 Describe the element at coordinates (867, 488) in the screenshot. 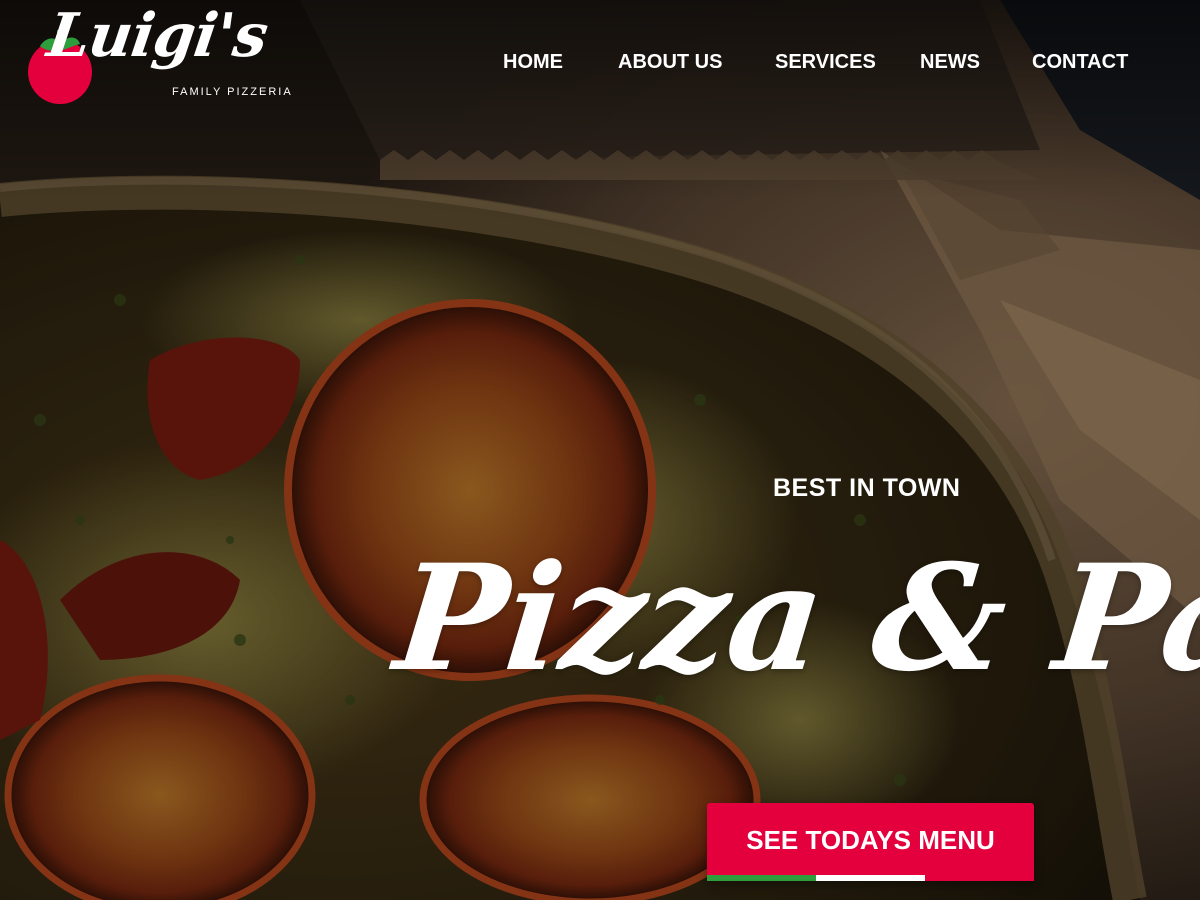

I see `hero-eyebrow: BEST IN TOWN` at that location.